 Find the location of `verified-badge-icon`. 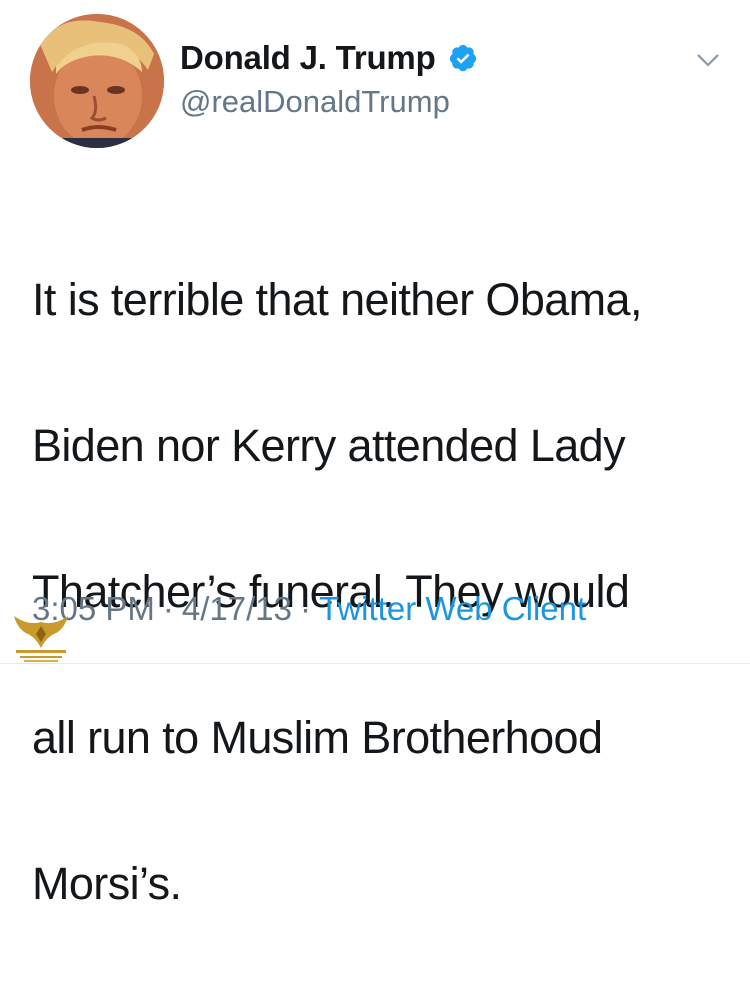

verified-badge-icon is located at coordinates (462, 58).